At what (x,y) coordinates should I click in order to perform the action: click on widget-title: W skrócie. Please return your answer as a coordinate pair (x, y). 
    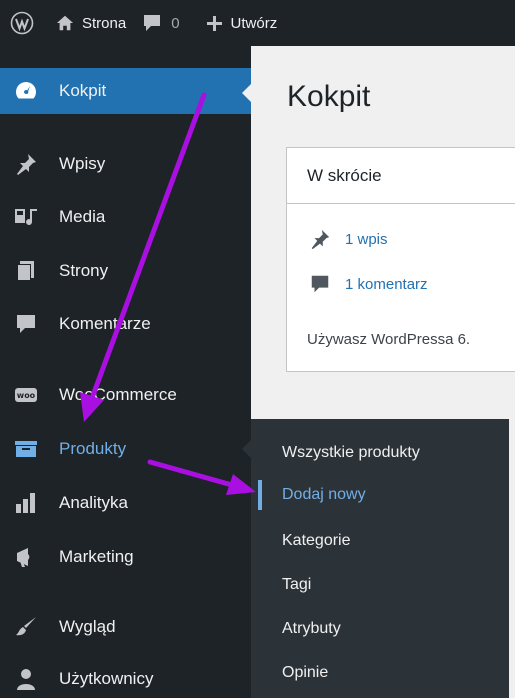
    Looking at the image, I should click on (401, 176).